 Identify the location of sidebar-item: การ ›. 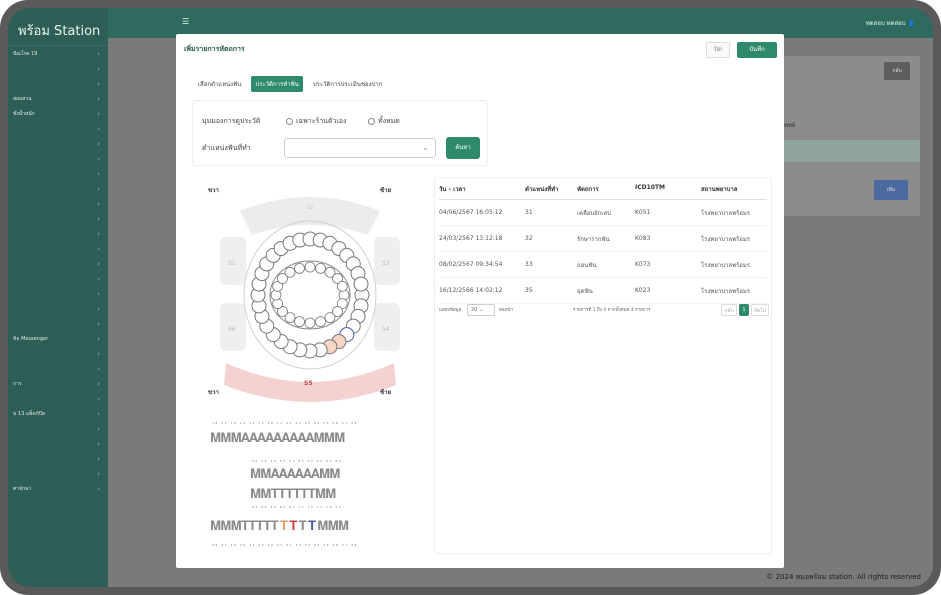
(58, 383).